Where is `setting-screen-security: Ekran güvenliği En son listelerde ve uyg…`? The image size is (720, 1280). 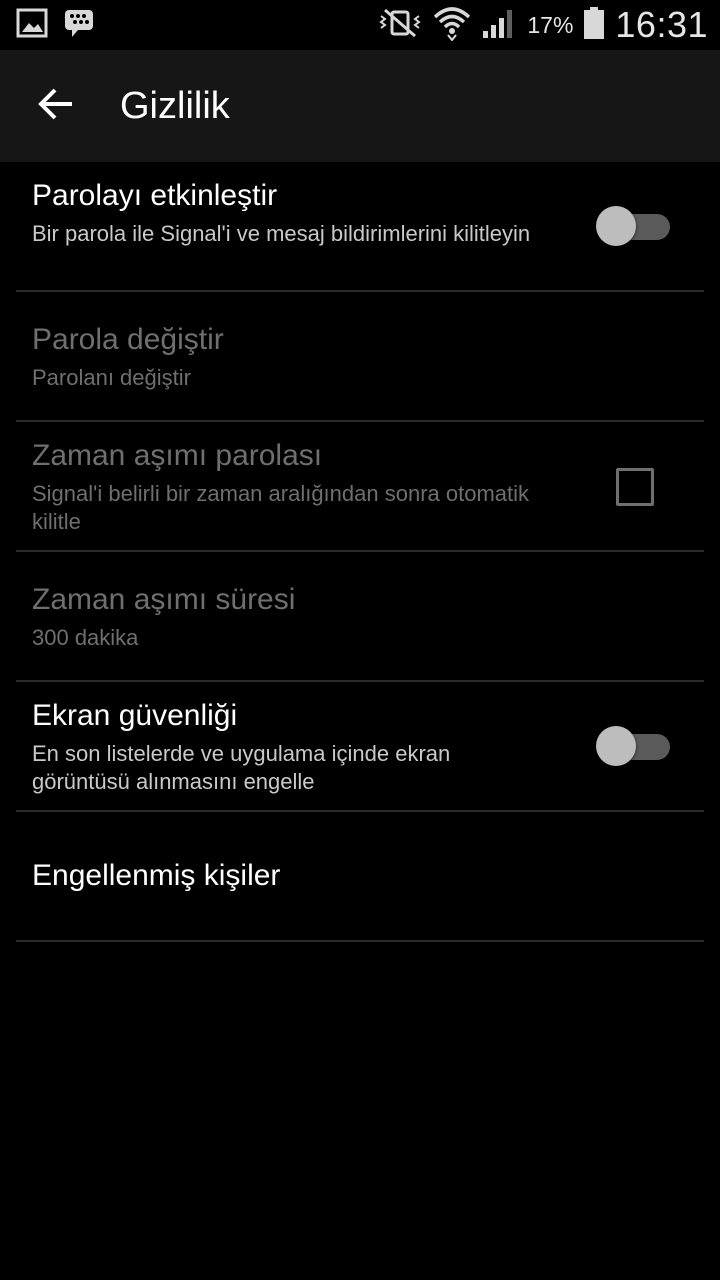
setting-screen-security: Ekran güvenliği En son listelerde ve uyg… is located at coordinates (360, 747).